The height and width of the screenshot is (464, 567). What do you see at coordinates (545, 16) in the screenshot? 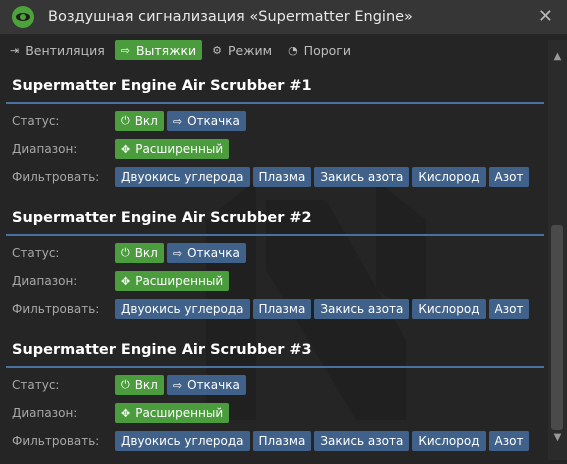
I see `close-icon: ✕` at bounding box center [545, 16].